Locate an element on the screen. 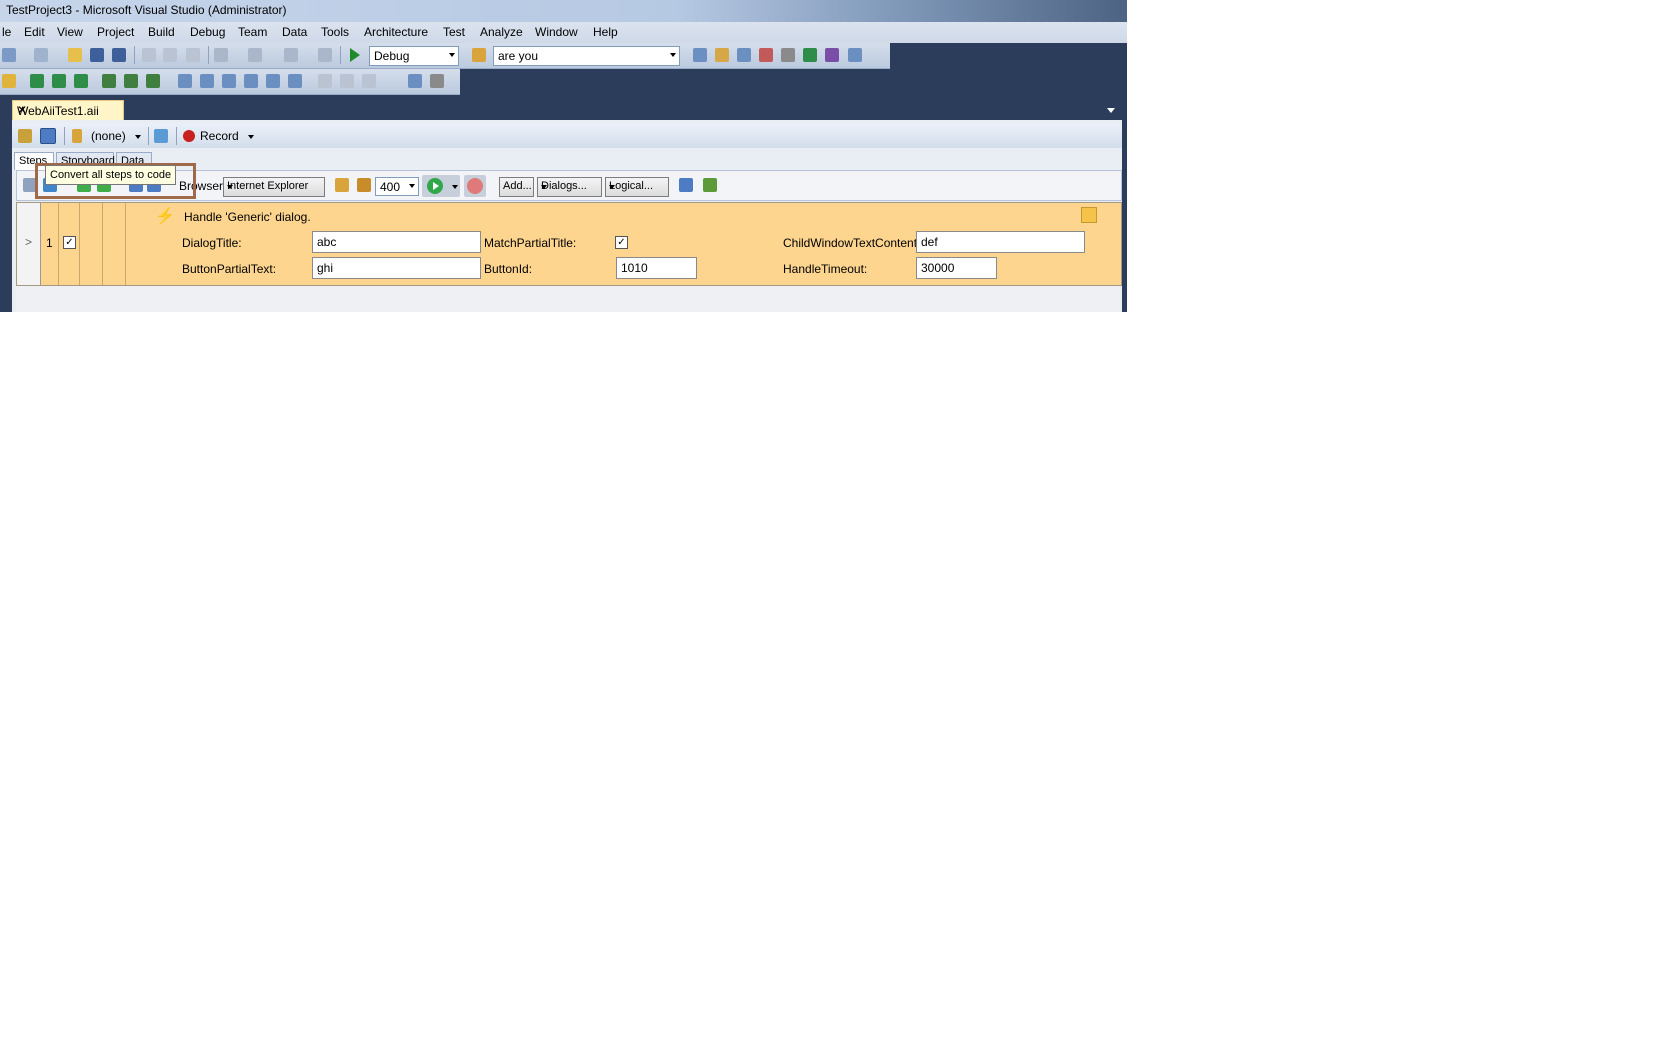 The height and width of the screenshot is (1050, 1680). menu-data: Data is located at coordinates (294, 32).